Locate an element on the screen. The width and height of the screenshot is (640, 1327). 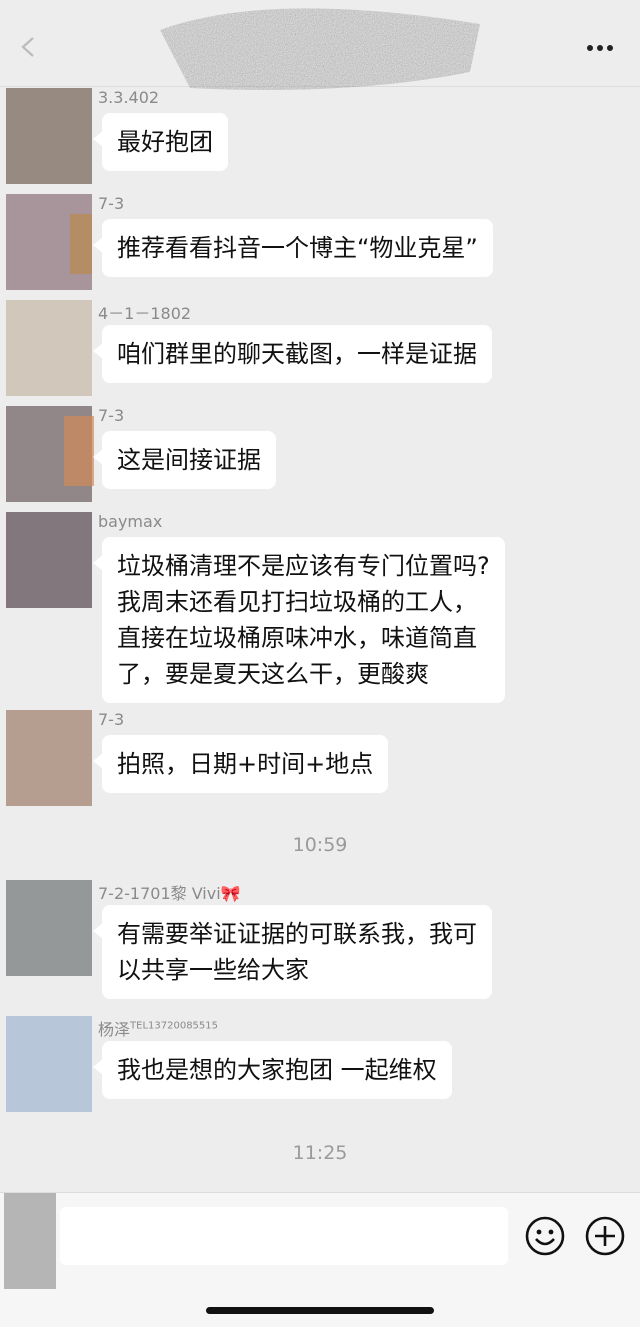
chat-header is located at coordinates (320, 45).